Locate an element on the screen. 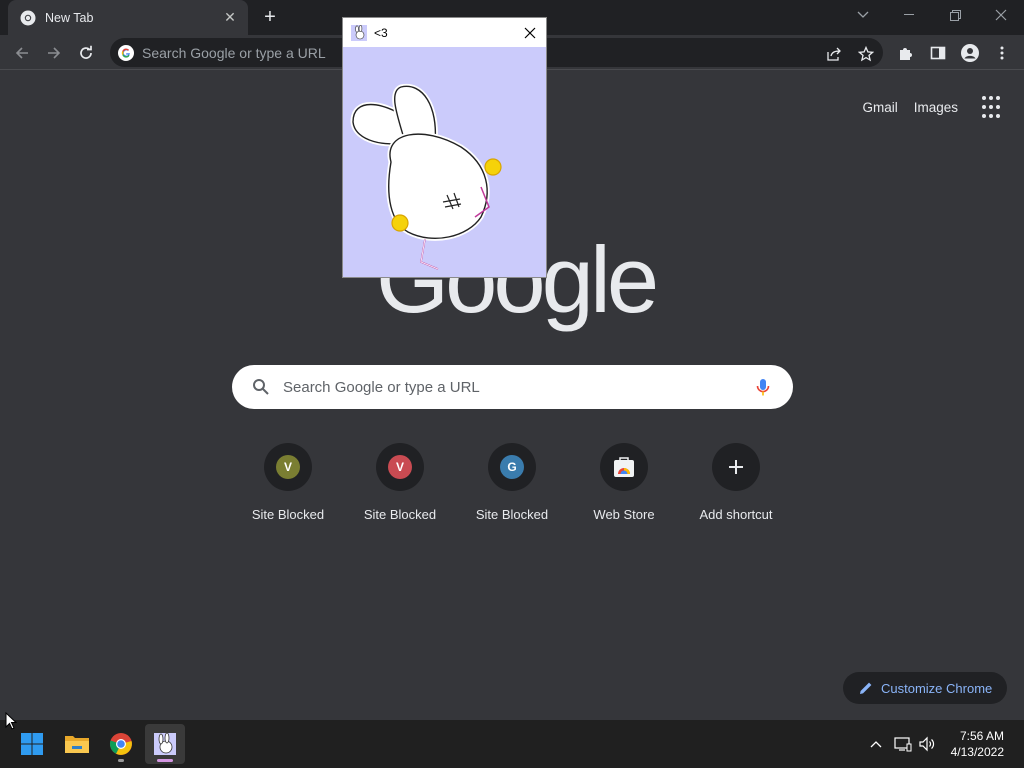  images-link: Images is located at coordinates (936, 107).